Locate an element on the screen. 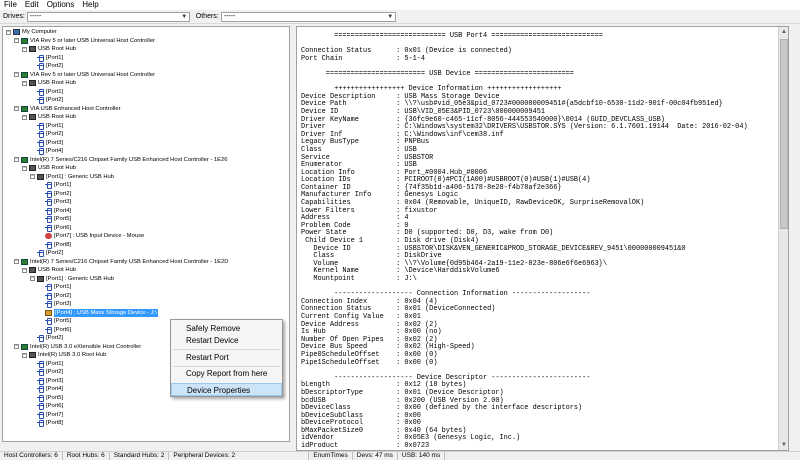 Image resolution: width=800 pixels, height=460 pixels. menu-file: File is located at coordinates (10, 5).